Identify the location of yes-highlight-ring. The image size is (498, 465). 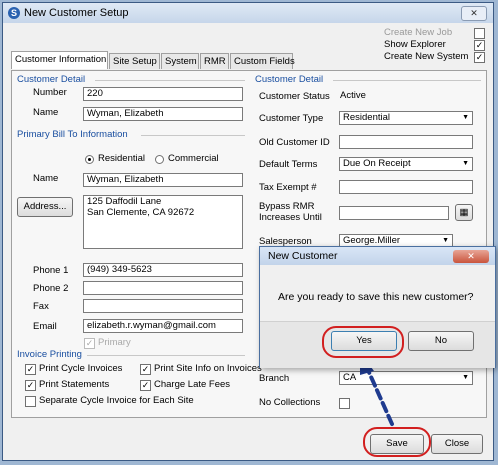
(363, 342).